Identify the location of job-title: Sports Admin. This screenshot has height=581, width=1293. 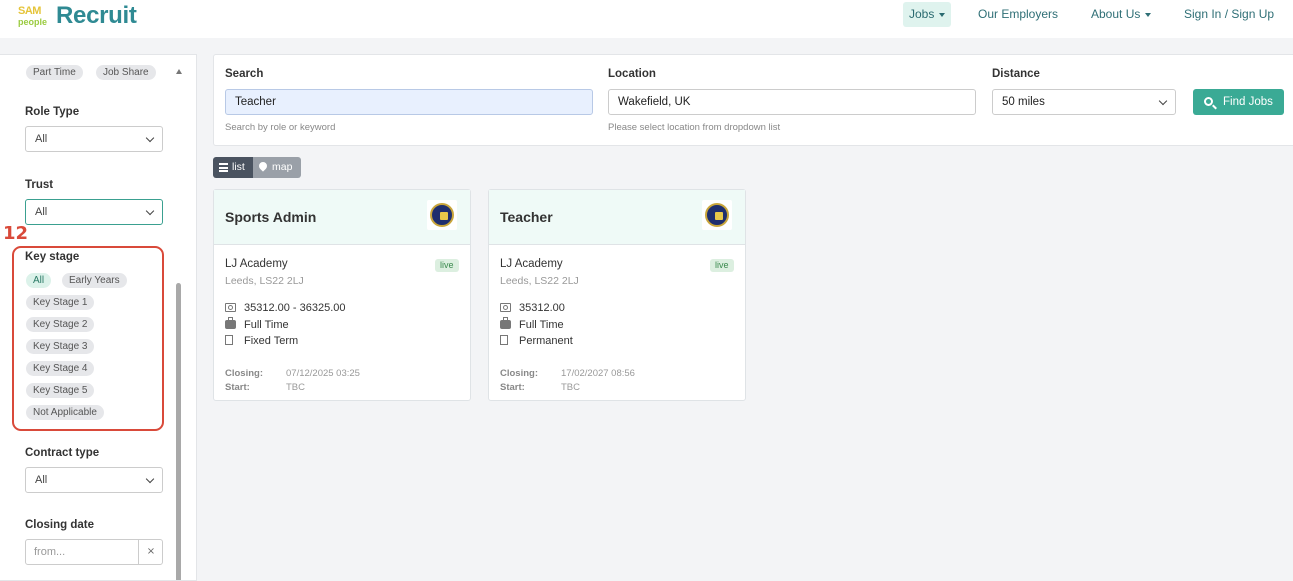
(270, 217).